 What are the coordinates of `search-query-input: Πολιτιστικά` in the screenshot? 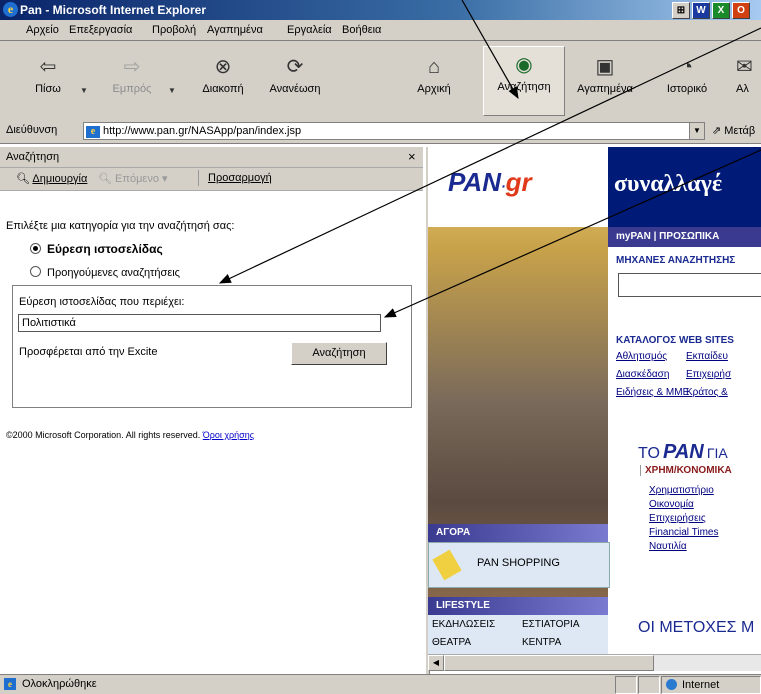 It's located at (199, 323).